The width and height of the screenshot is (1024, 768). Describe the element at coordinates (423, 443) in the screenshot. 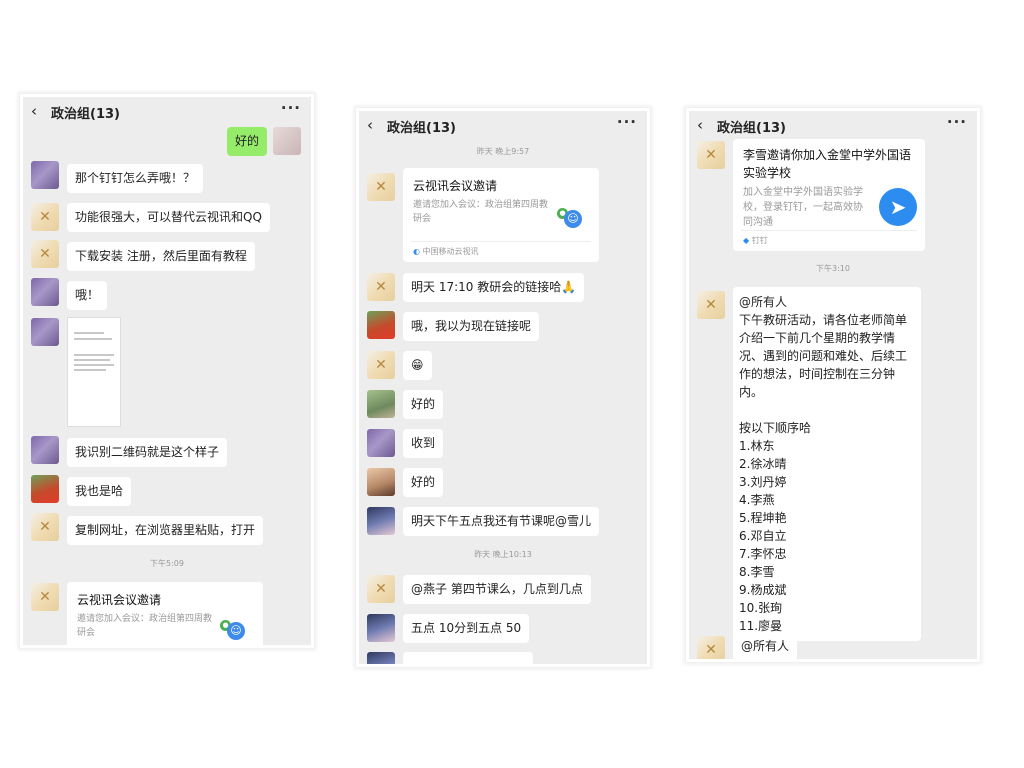

I see `message-bubble: 收到` at that location.